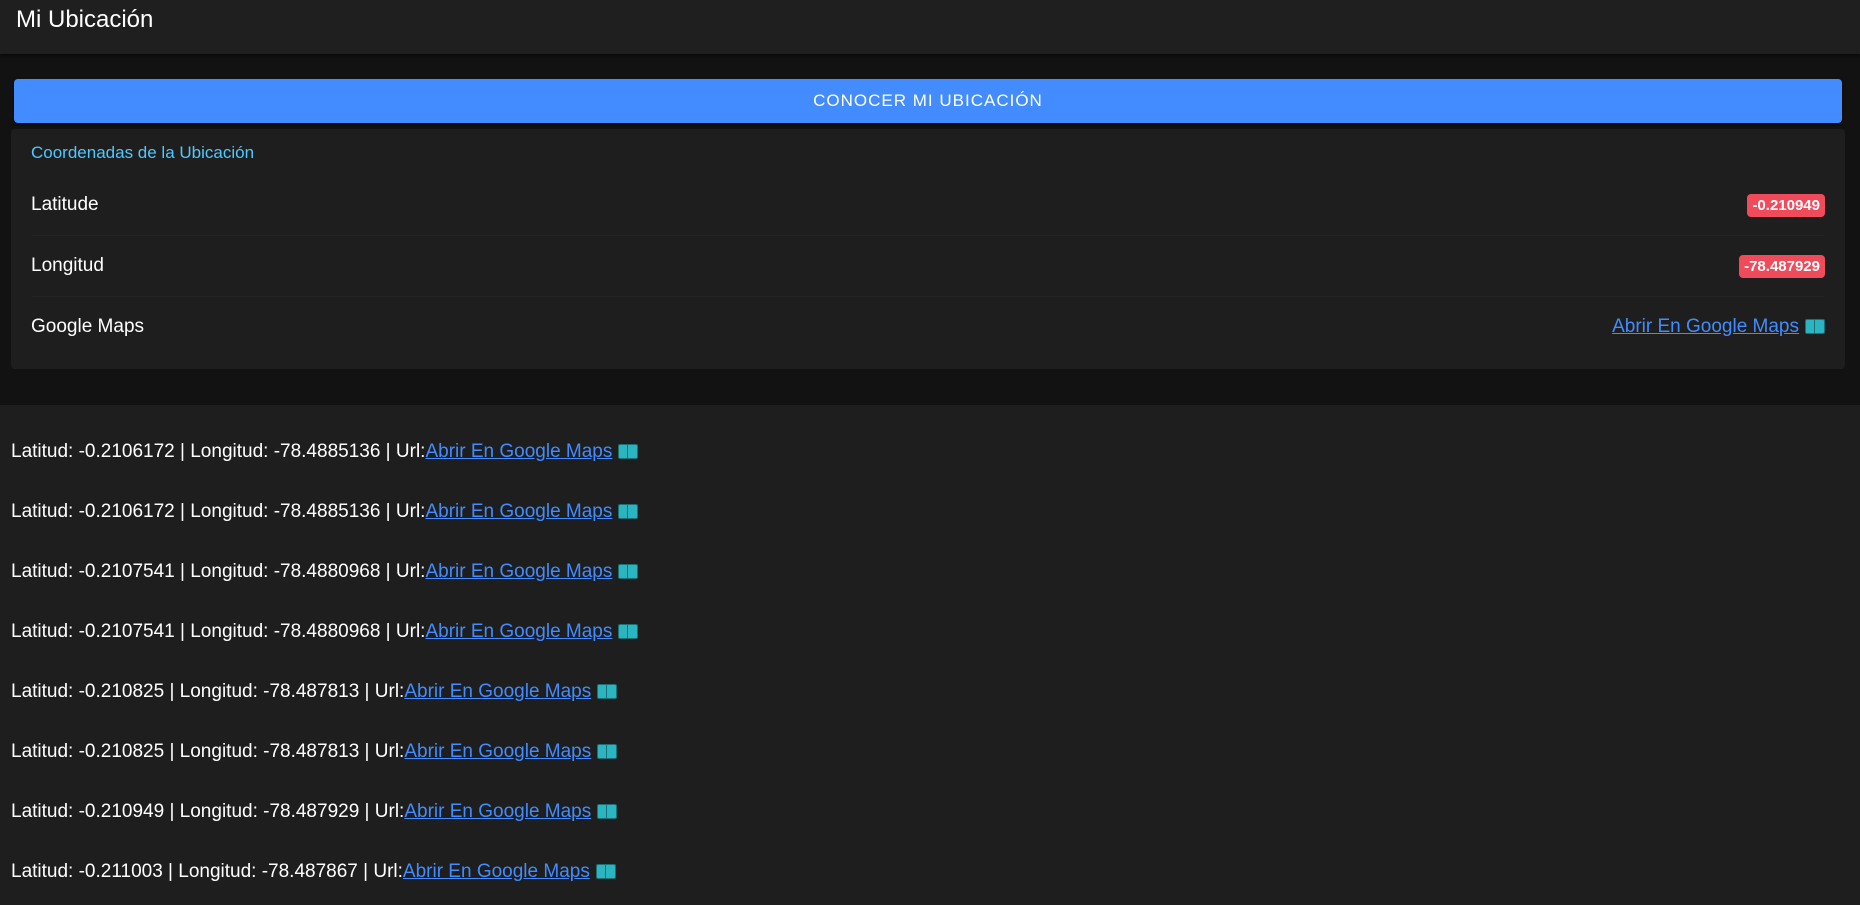  I want to click on locate-me-button: CONOCER MI UBICACIÓN, so click(928, 101).